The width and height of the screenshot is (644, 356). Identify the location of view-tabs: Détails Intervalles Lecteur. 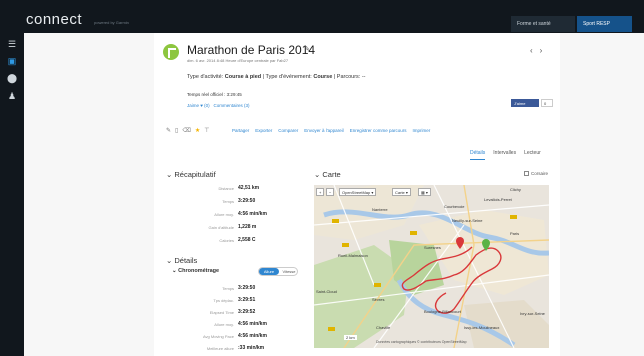
(501, 155).